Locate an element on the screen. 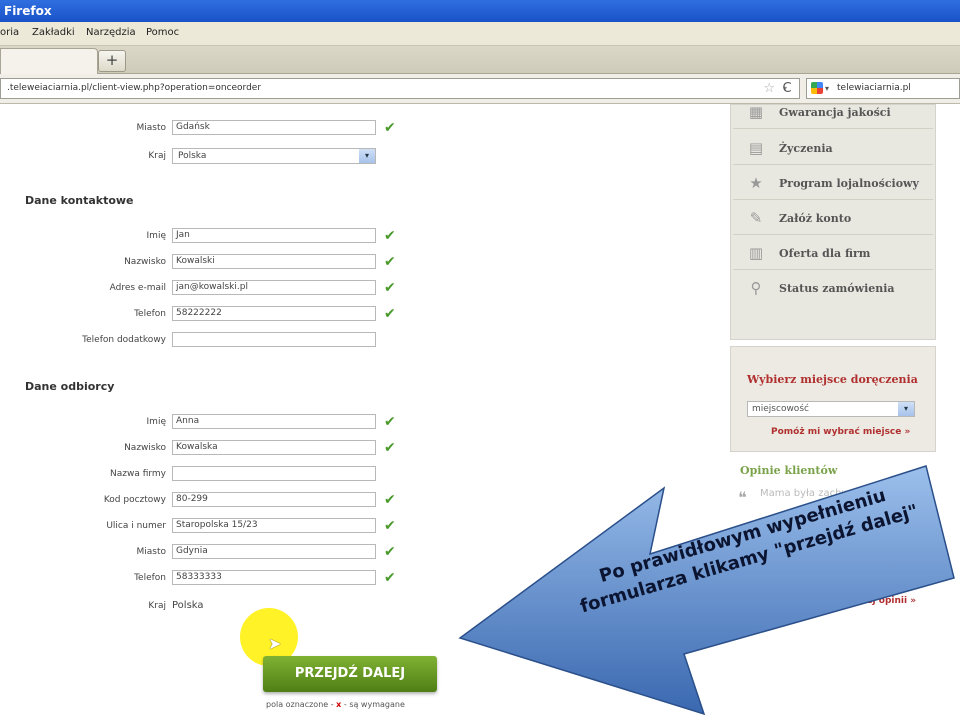  search-engine-dropdown-icon: ▾ is located at coordinates (827, 88).